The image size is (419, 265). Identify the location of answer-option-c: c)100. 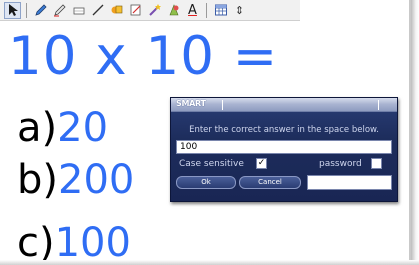
(74, 243).